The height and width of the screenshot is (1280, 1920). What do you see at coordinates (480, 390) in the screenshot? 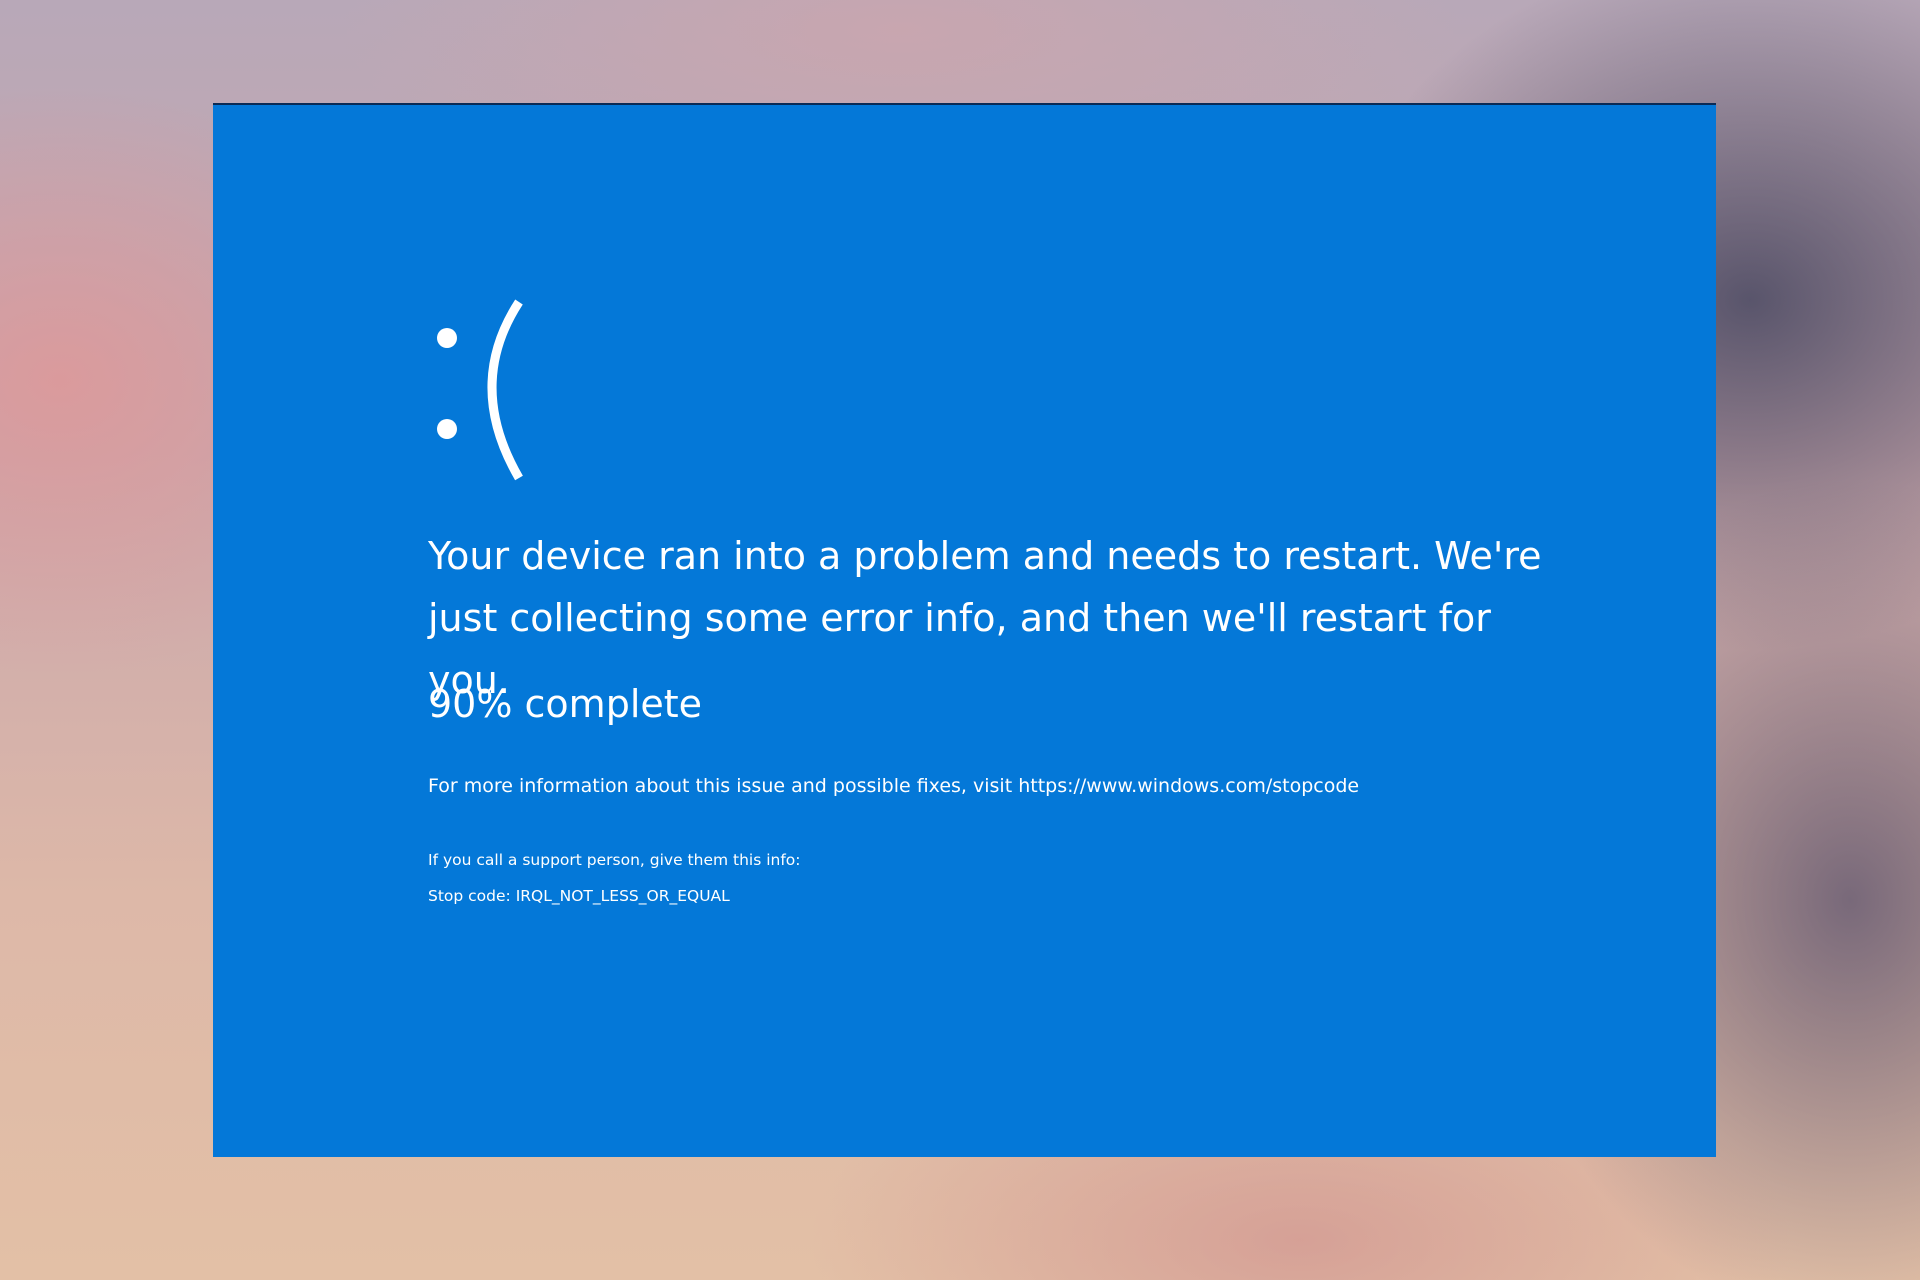
I see `sad-face-icon` at bounding box center [480, 390].